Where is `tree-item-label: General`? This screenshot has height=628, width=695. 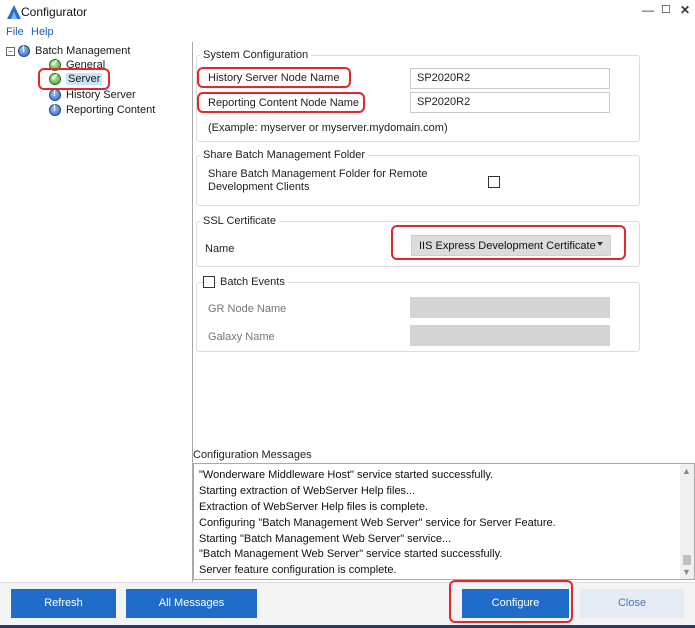 tree-item-label: General is located at coordinates (86, 65).